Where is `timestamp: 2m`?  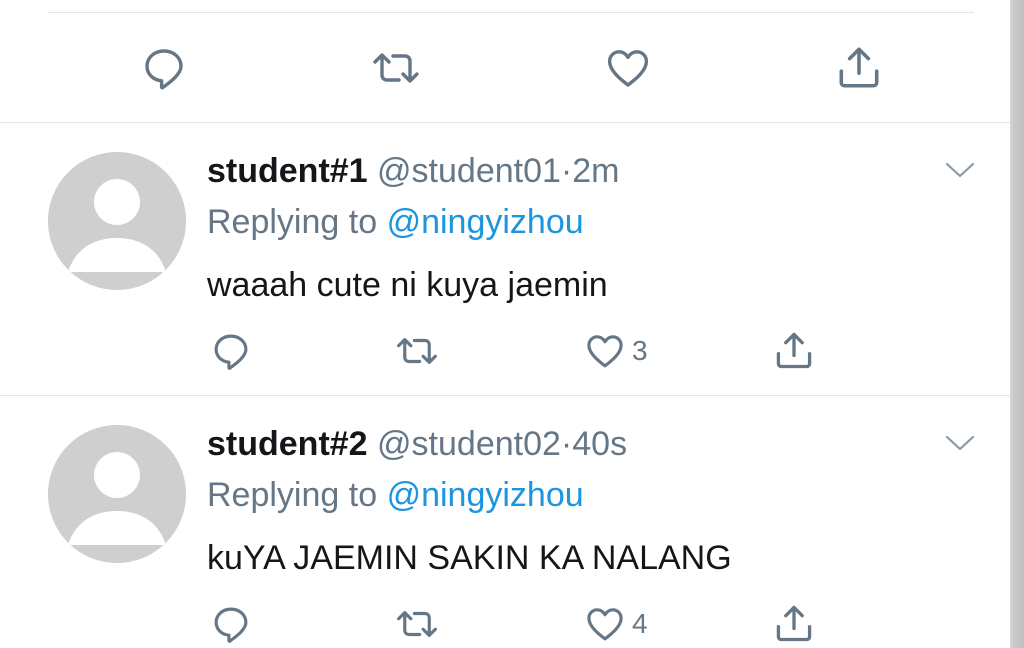 timestamp: 2m is located at coordinates (595, 171).